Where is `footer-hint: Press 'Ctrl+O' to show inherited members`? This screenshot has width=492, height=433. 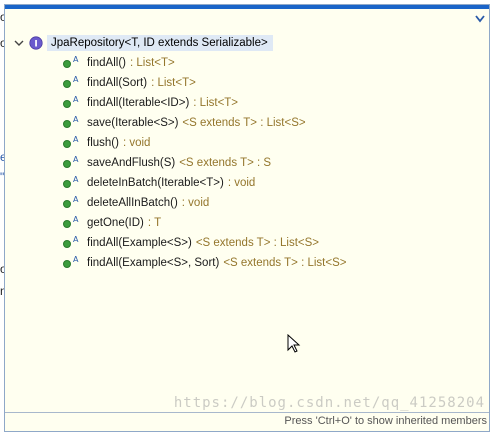
footer-hint: Press 'Ctrl+O' to show inherited members is located at coordinates (385, 421).